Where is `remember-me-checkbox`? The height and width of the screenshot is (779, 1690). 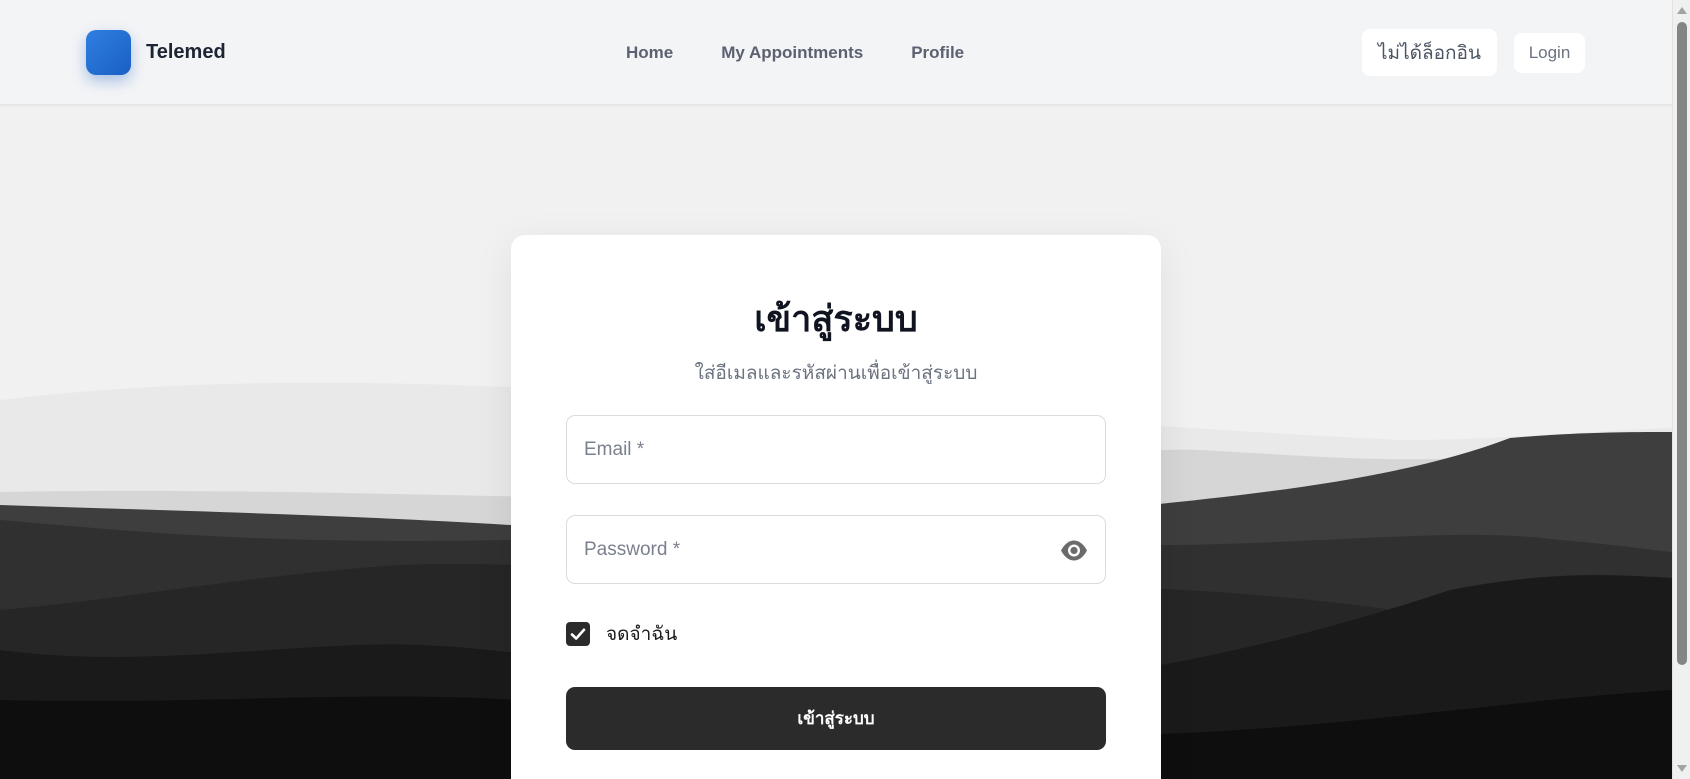
remember-me-checkbox is located at coordinates (578, 634).